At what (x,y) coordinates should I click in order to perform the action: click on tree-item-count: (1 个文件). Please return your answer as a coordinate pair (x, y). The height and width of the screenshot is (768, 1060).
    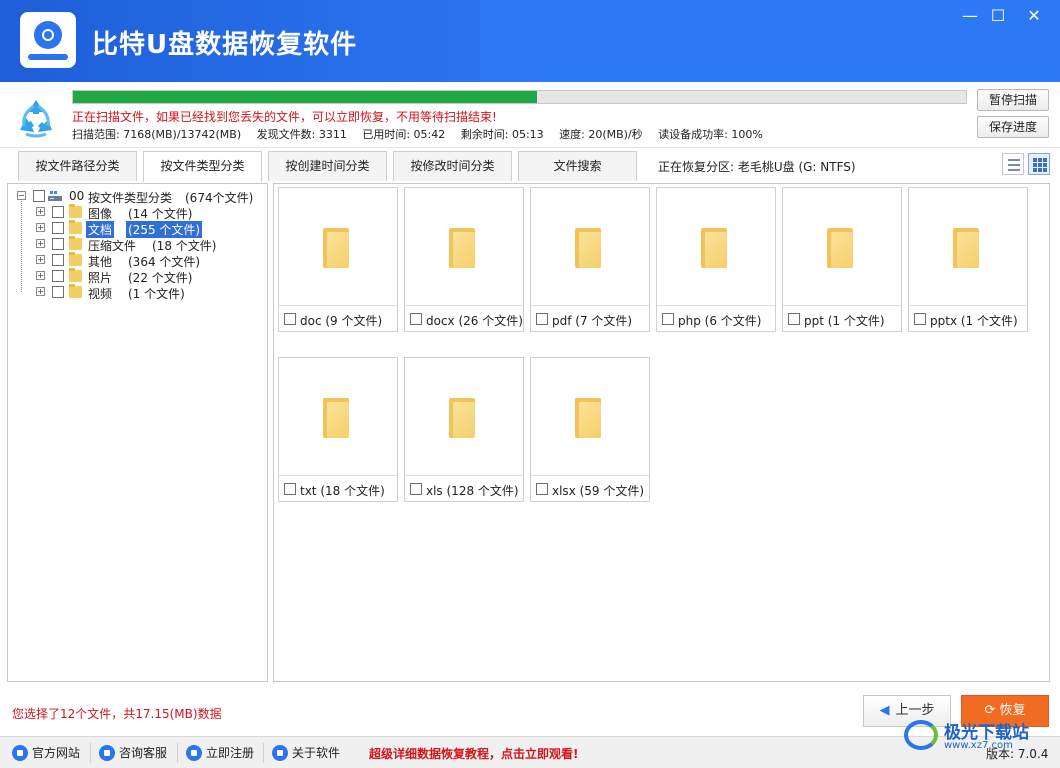
    Looking at the image, I should click on (156, 294).